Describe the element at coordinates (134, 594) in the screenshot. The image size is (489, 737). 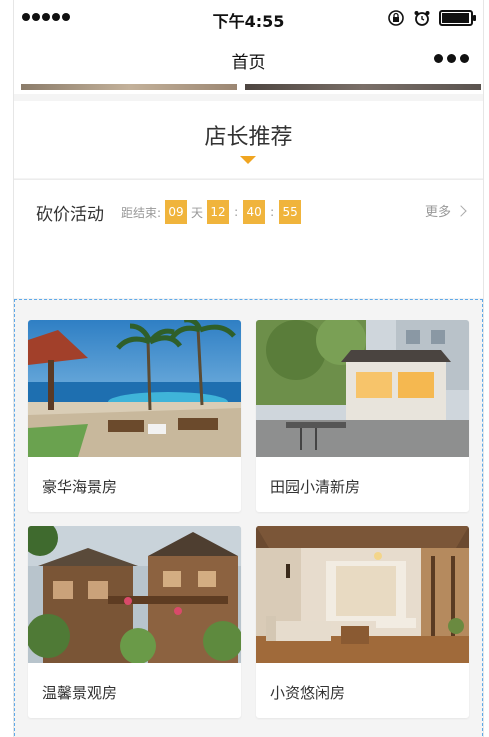
I see `wooden-villa-photo` at that location.